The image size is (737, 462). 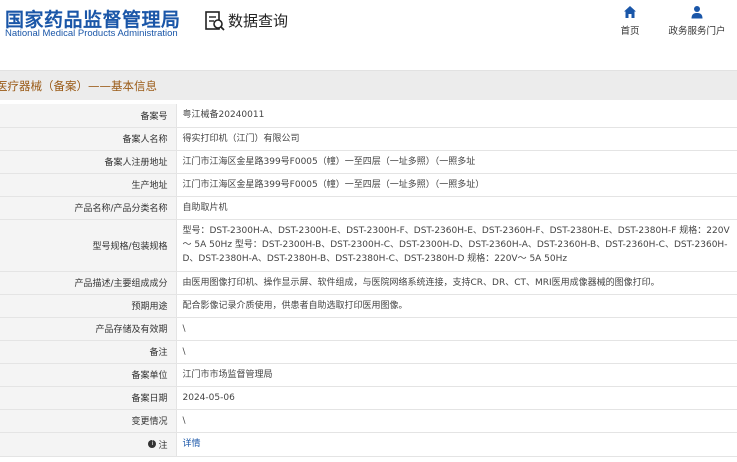 I want to click on row-label: 型号规格/包装规格, so click(x=88, y=245).